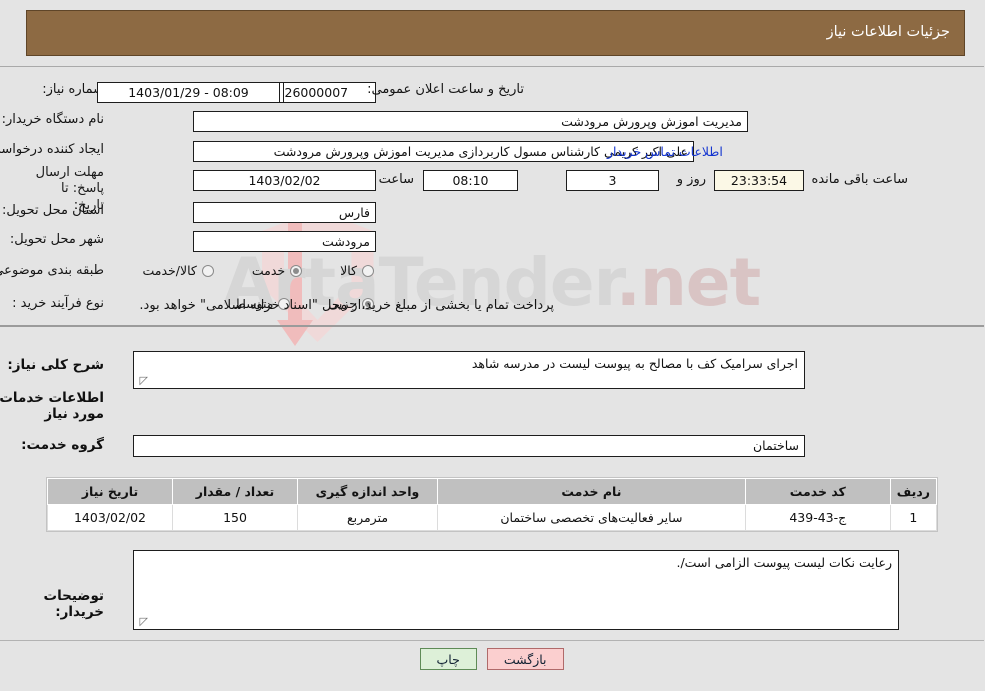 This screenshot has width=985, height=691. I want to click on back-button: بازگشت, so click(526, 659).